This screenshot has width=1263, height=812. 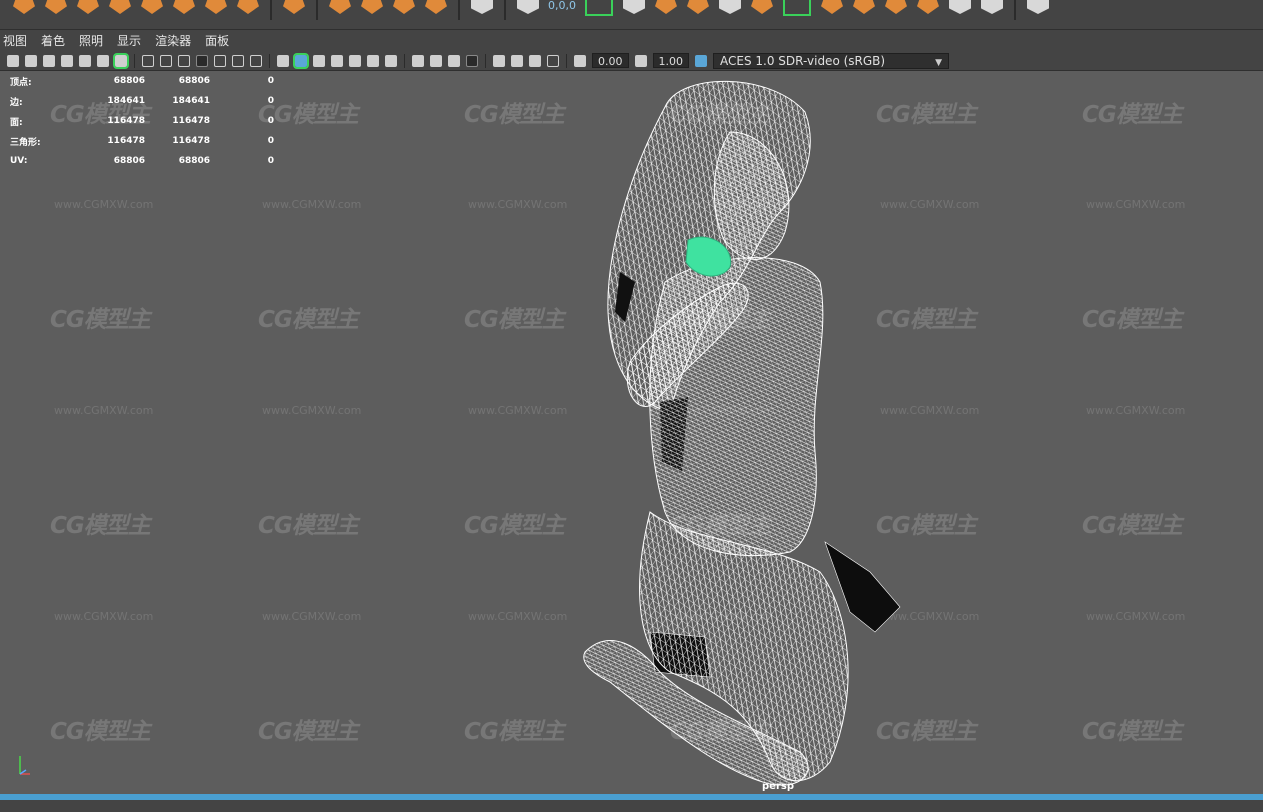 I want to click on shelf-toolbar: 0,0,0, so click(x=631, y=15).